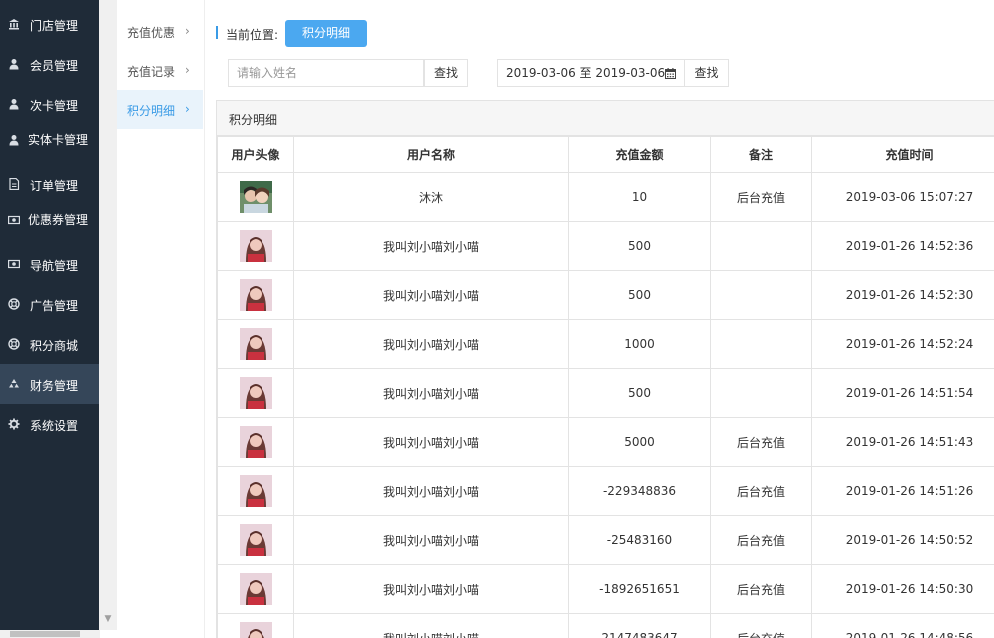 The image size is (994, 638). I want to click on breadcrumb-label: 当前位置:, so click(252, 35).